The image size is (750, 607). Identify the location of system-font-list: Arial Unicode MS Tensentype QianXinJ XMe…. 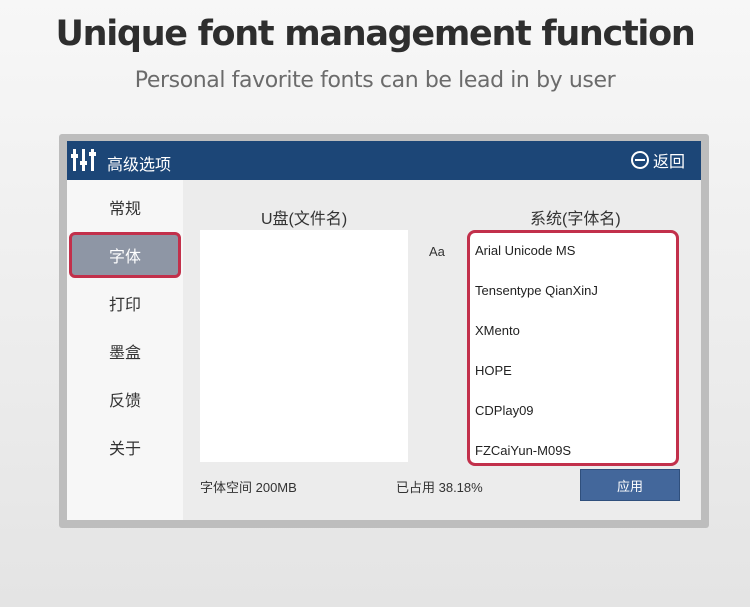
(573, 348).